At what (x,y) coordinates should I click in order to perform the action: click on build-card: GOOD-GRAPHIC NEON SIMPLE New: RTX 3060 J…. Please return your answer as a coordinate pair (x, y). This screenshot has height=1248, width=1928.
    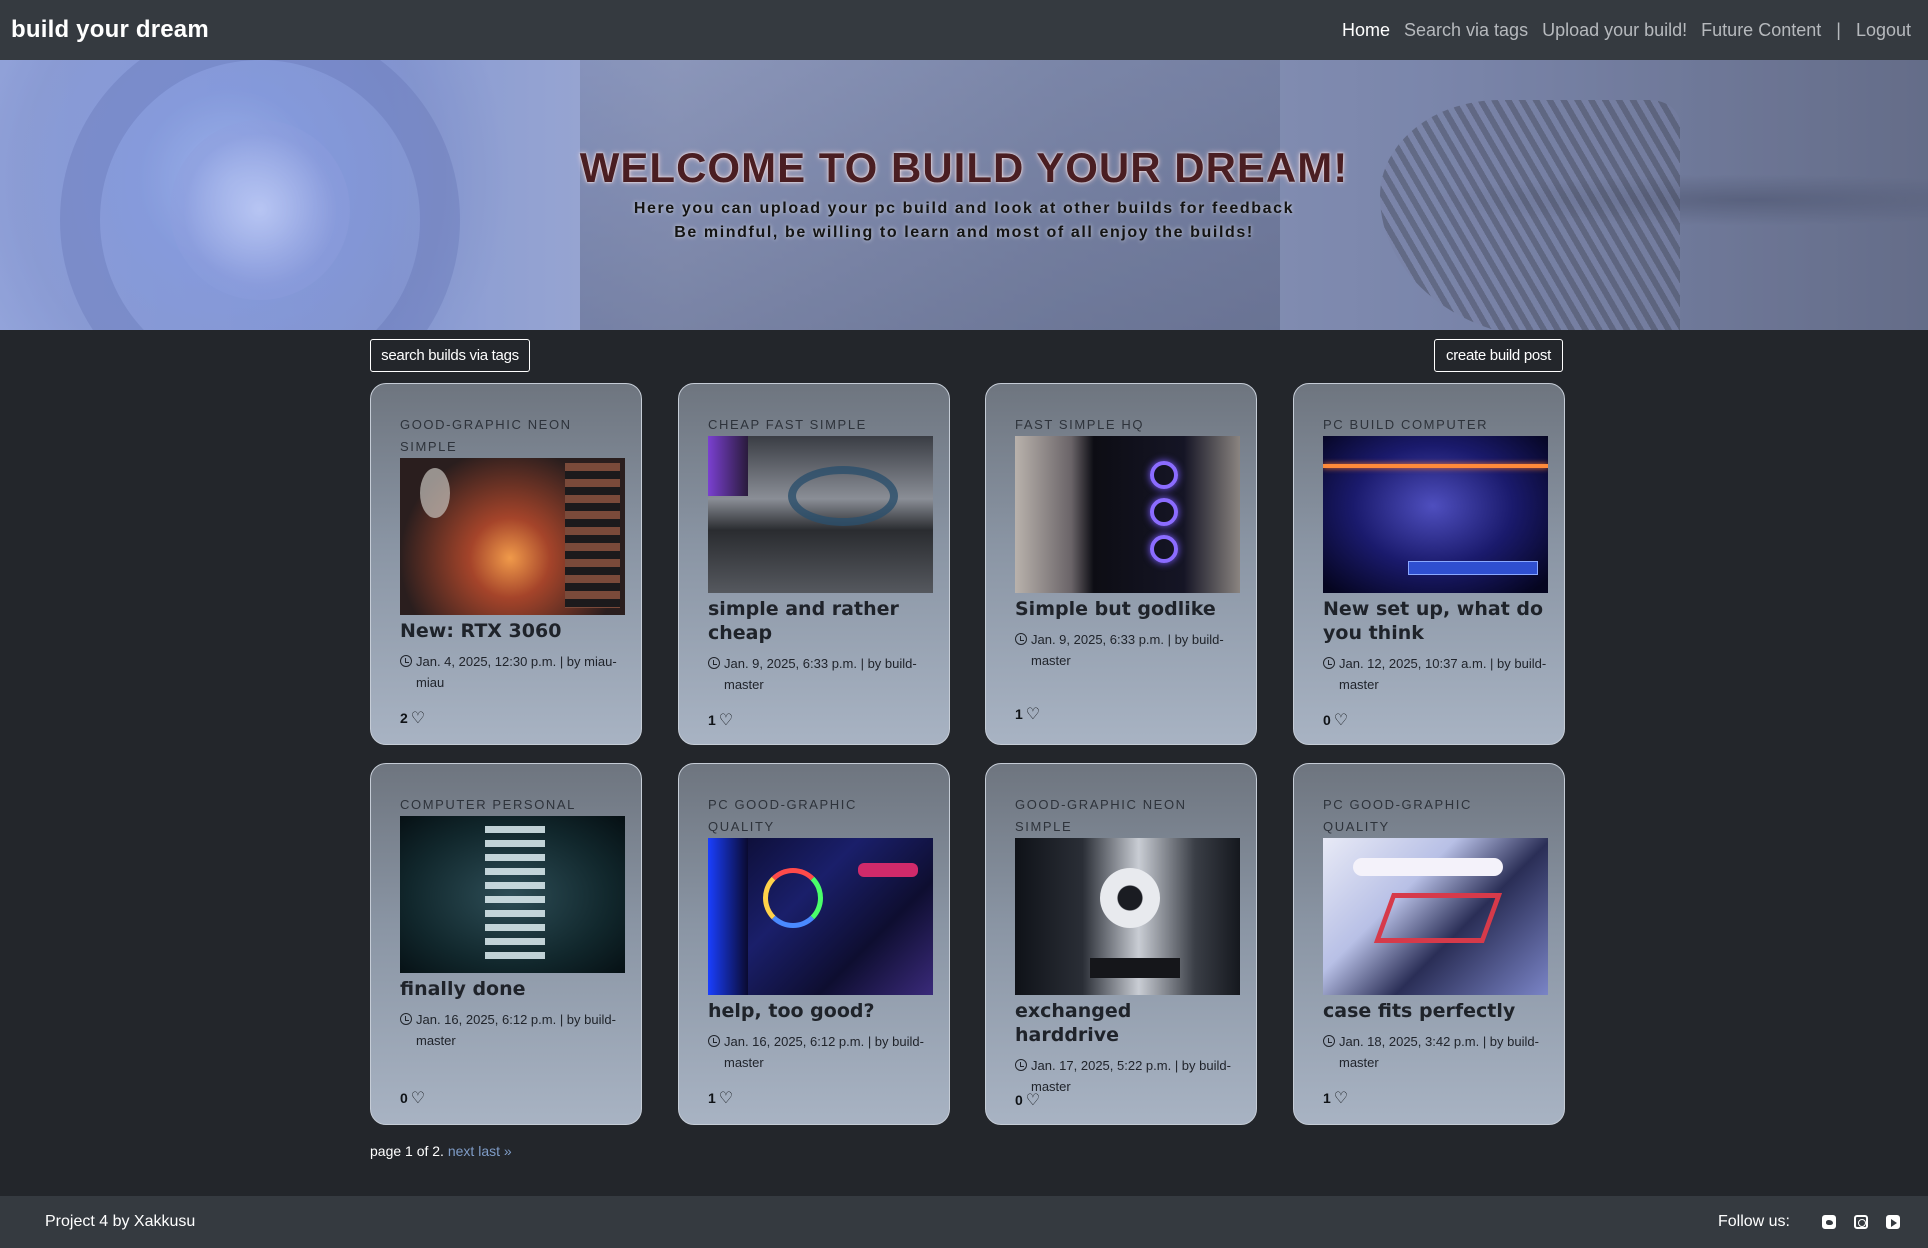
    Looking at the image, I should click on (506, 564).